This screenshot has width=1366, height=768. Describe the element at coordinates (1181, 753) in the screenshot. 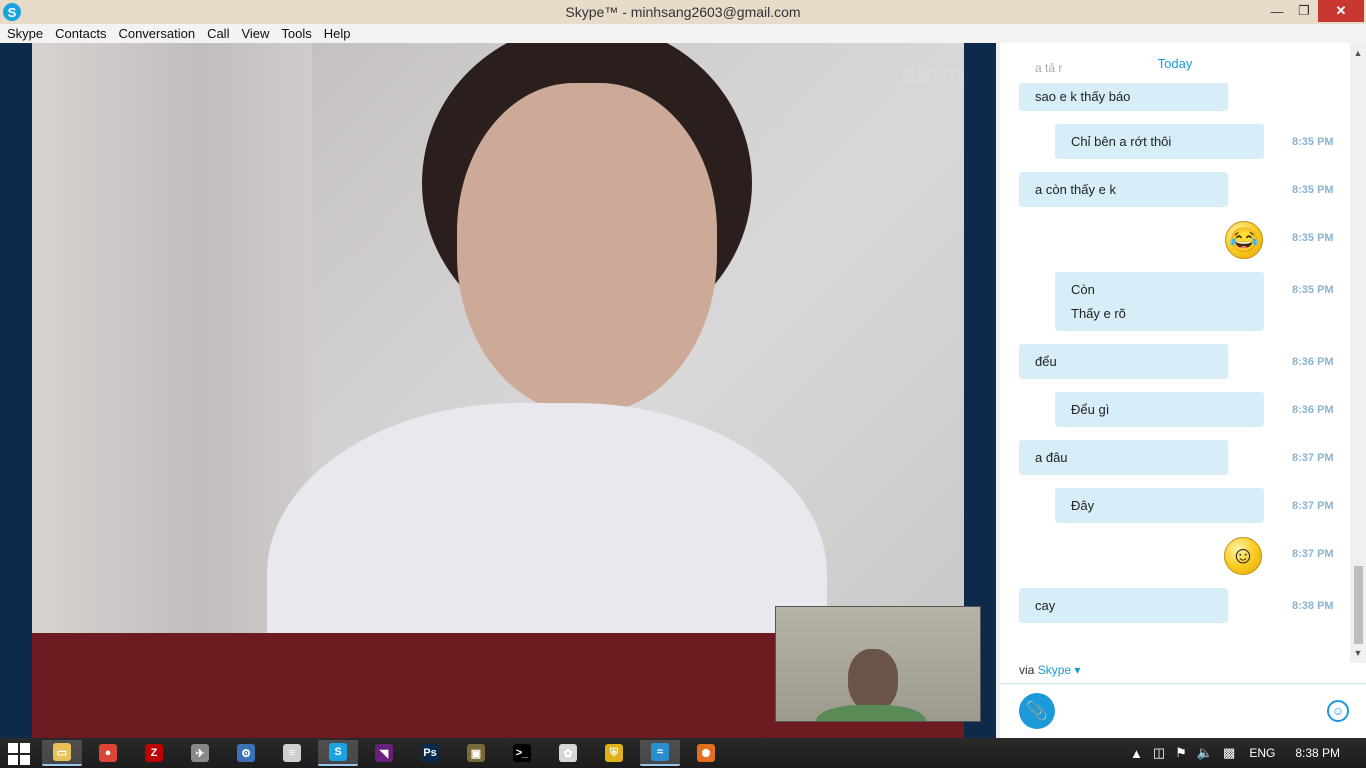

I see `flag-icon: ⚑` at that location.